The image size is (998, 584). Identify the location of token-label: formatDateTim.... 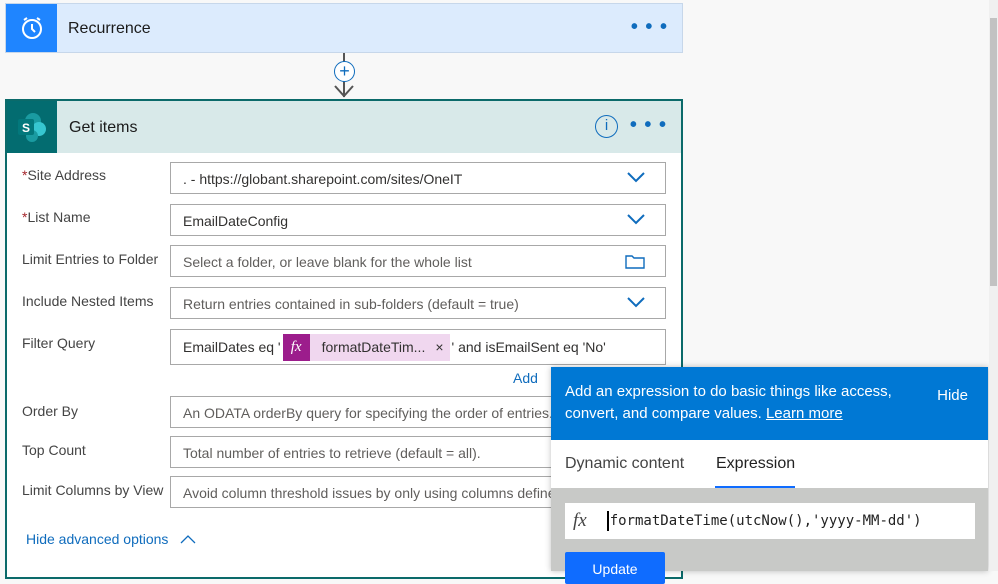
(373, 347).